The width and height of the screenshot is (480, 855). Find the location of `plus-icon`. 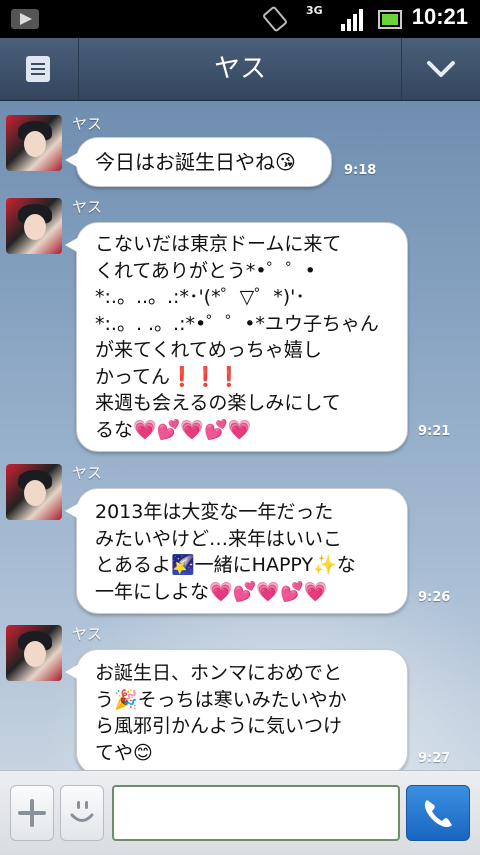

plus-icon is located at coordinates (32, 813).